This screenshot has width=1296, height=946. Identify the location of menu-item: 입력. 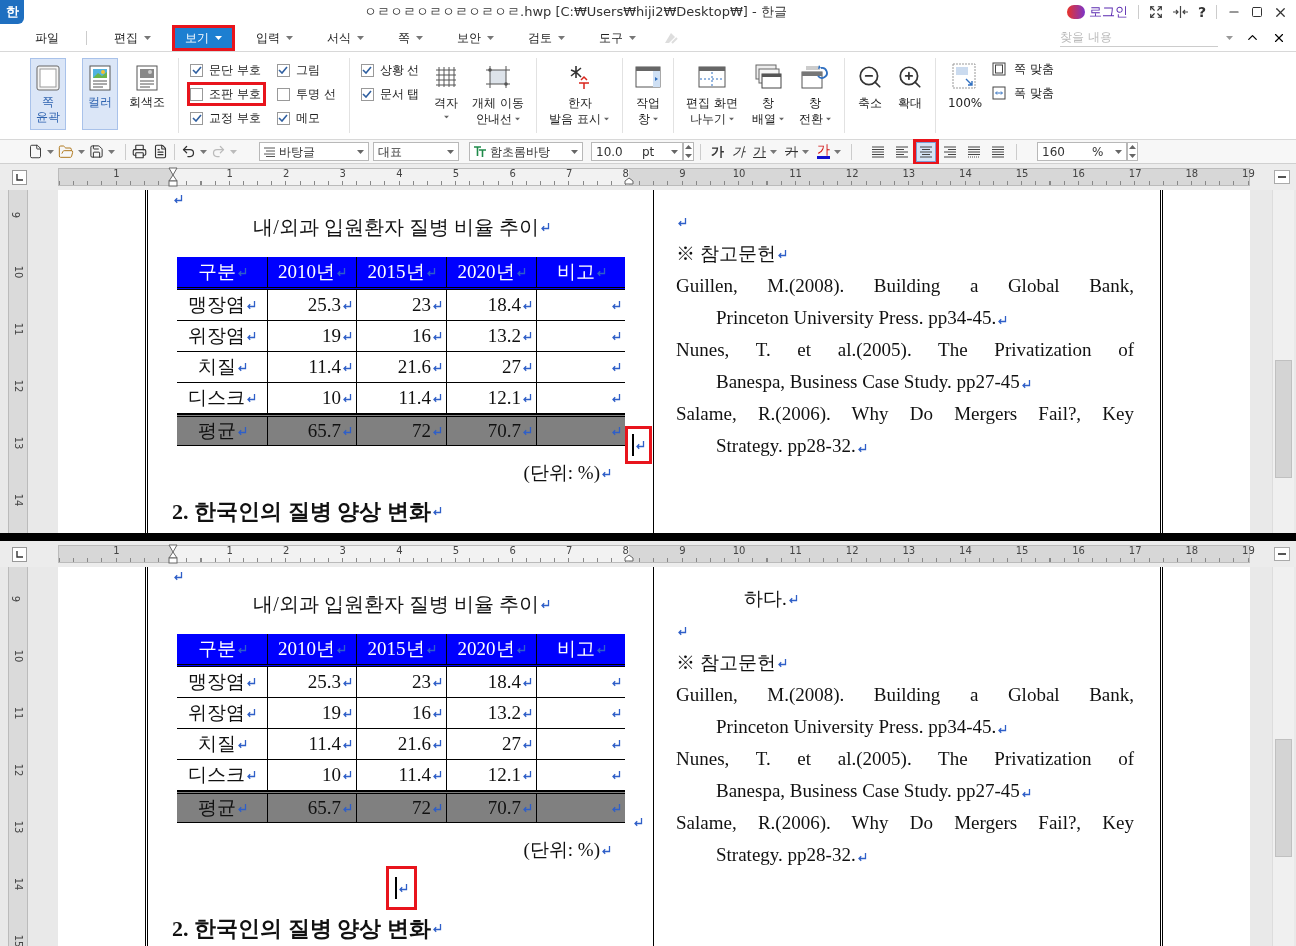
(274, 37).